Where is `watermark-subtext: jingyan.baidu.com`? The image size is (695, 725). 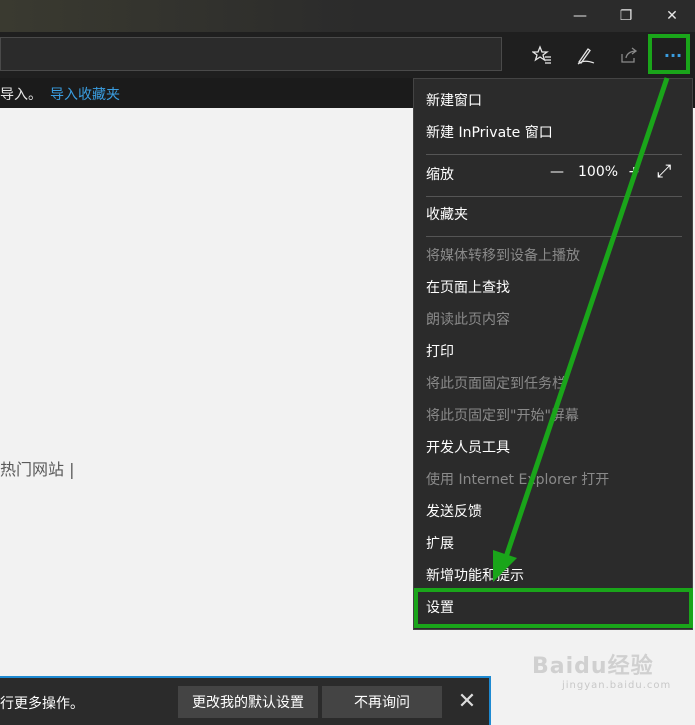 watermark-subtext: jingyan.baidu.com is located at coordinates (617, 685).